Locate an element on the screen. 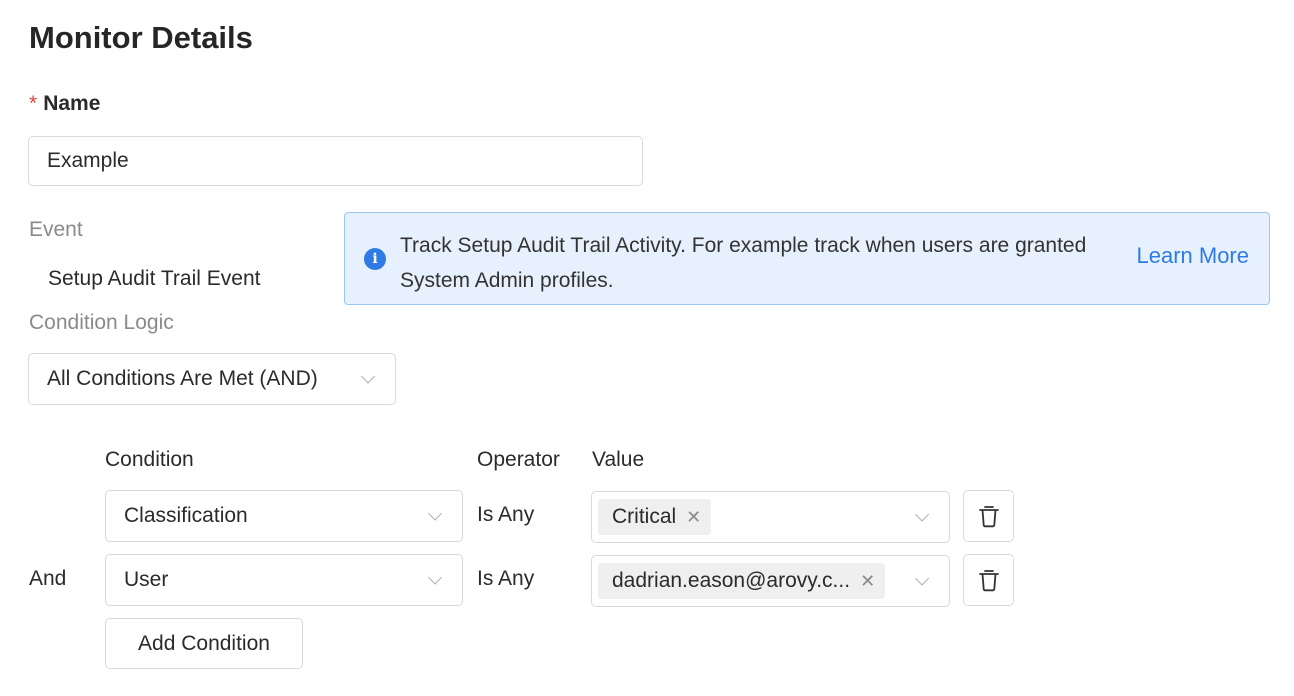 The image size is (1294, 696). condition-value: User is located at coordinates (146, 579).